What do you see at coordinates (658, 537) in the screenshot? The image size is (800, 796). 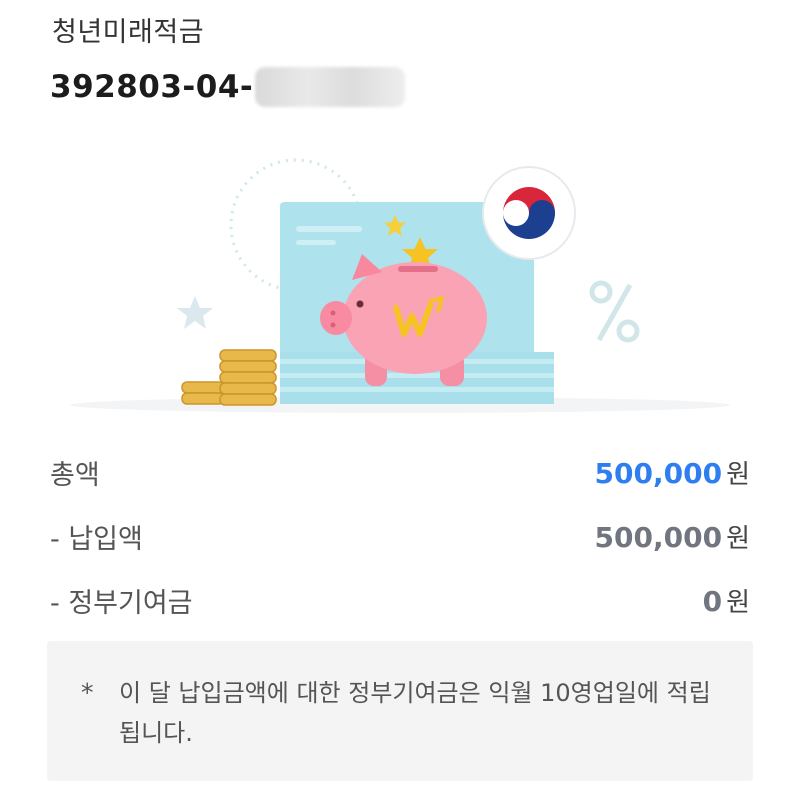 I see `paid-amount: 500,000` at bounding box center [658, 537].